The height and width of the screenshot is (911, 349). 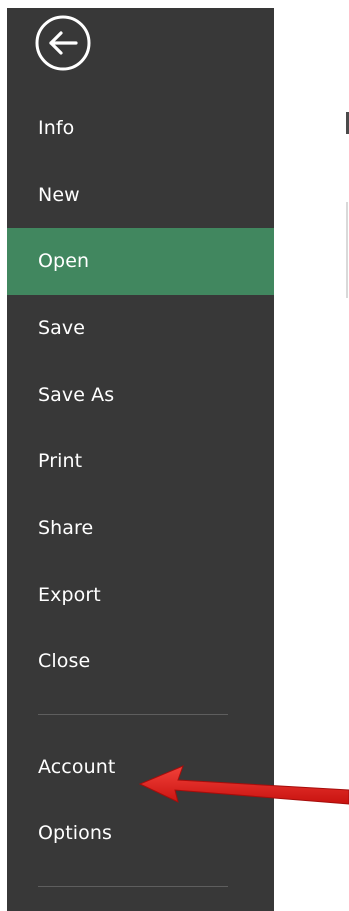 What do you see at coordinates (140, 767) in the screenshot?
I see `menu-item-account: Account` at bounding box center [140, 767].